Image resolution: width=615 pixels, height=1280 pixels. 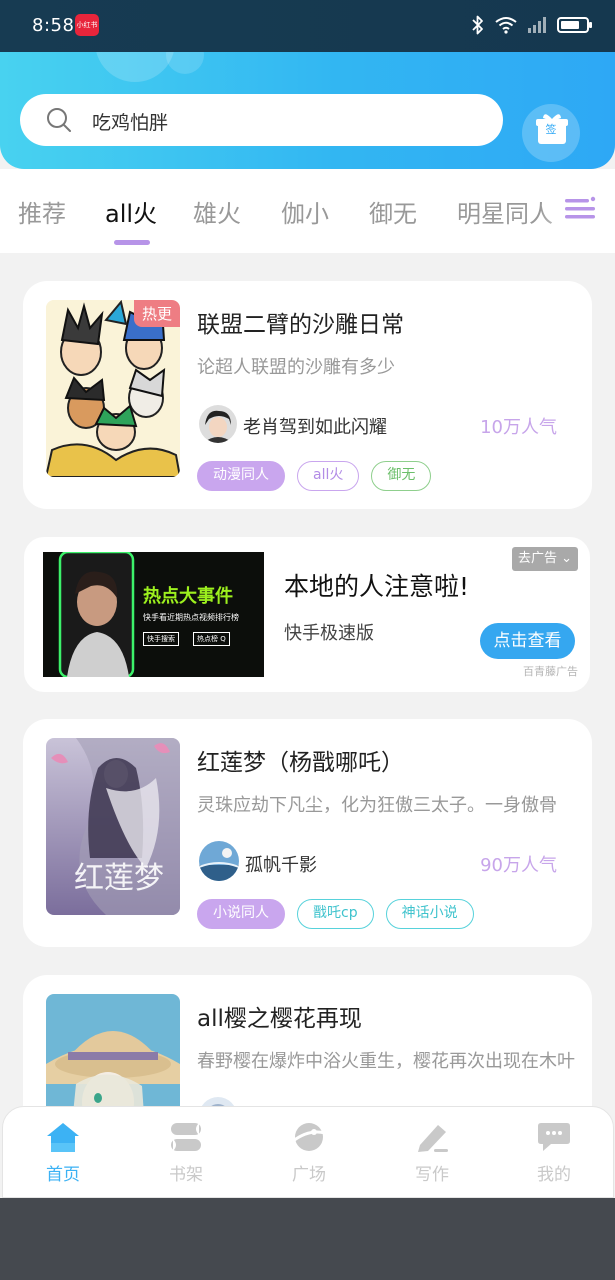 I want to click on tab-recommend: 推荐, so click(x=42, y=211).